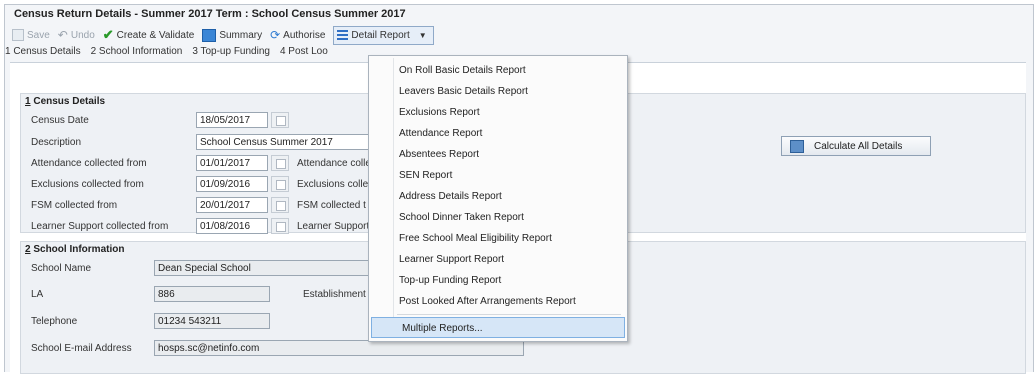 Image resolution: width=1036 pixels, height=374 pixels. I want to click on school-email-field: hosps.sc@netinfo.com, so click(339, 348).